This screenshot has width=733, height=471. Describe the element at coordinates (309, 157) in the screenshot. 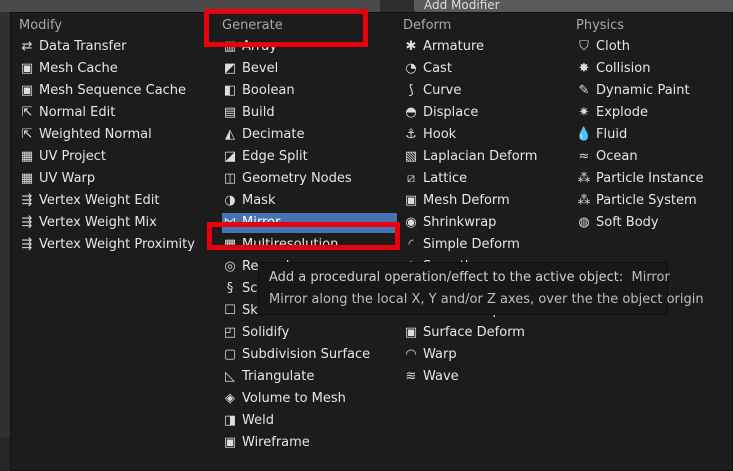

I see `menu-item-edge-split: ◪ Edge Split` at that location.